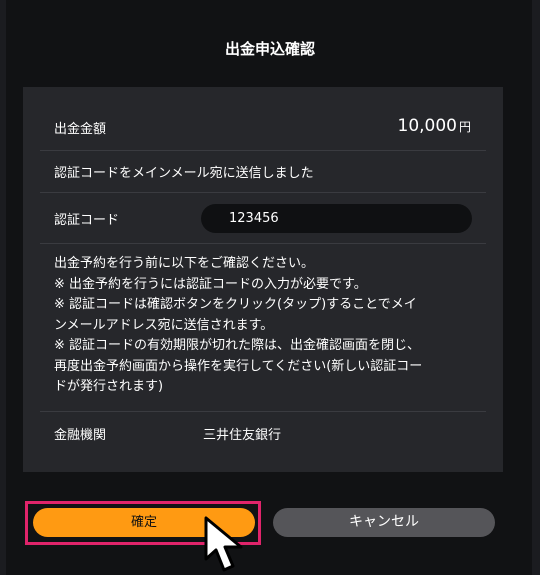 The image size is (540, 575). What do you see at coordinates (3, 287) in the screenshot?
I see `left-edge` at bounding box center [3, 287].